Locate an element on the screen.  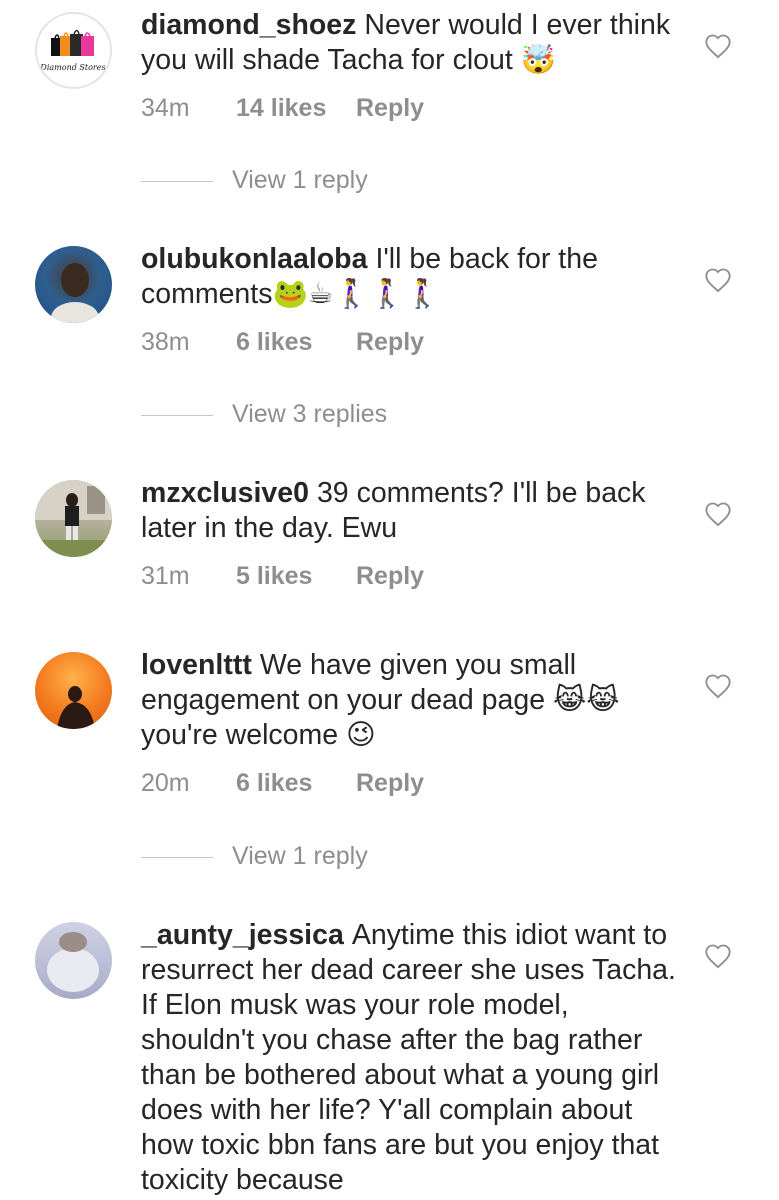
avatar-caption: Diamond Stores is located at coordinates (72, 67).